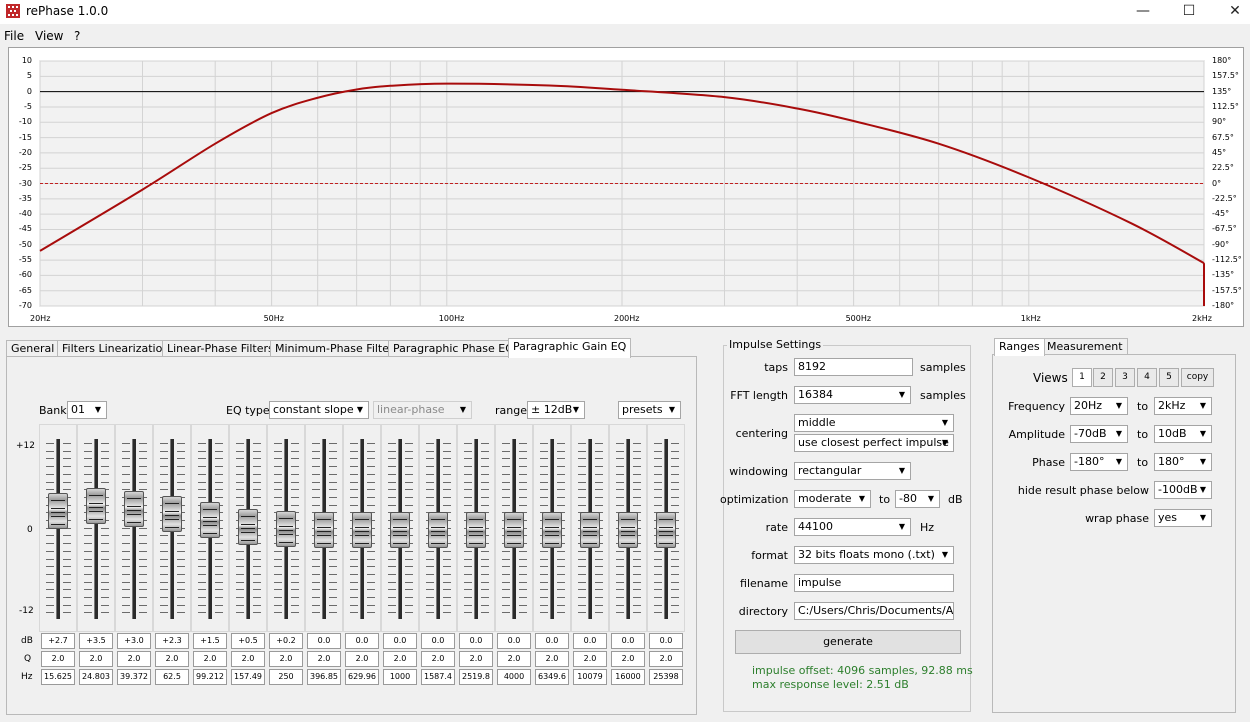 This screenshot has height=722, width=1250. I want to click on frequency-field: 396.85, so click(324, 677).